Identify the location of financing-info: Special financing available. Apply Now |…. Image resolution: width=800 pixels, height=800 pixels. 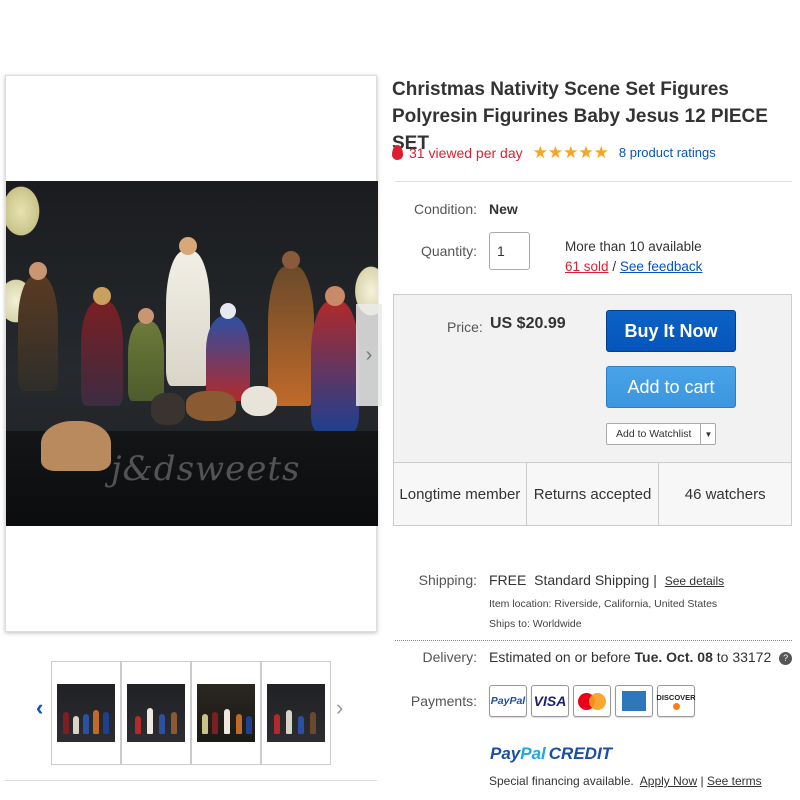
(625, 781).